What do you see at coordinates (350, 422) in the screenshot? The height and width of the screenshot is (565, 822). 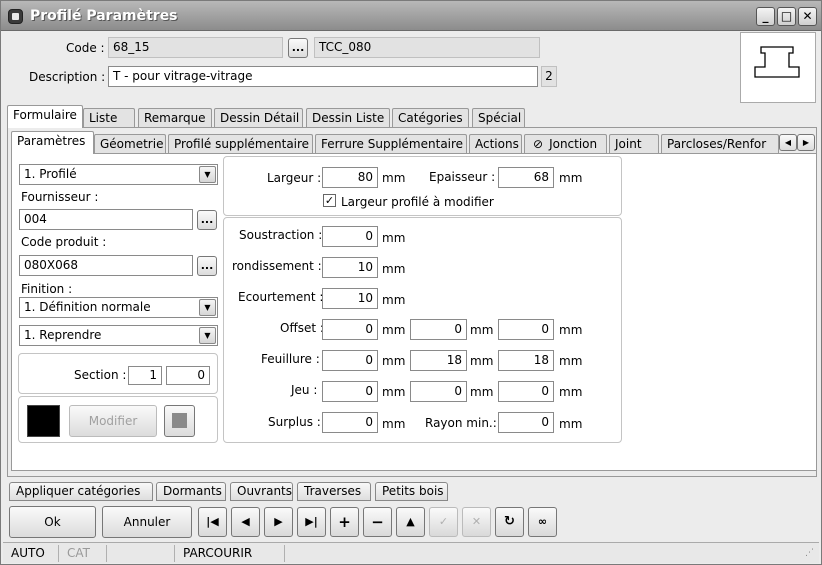 I see `surplus-field: 0` at bounding box center [350, 422].